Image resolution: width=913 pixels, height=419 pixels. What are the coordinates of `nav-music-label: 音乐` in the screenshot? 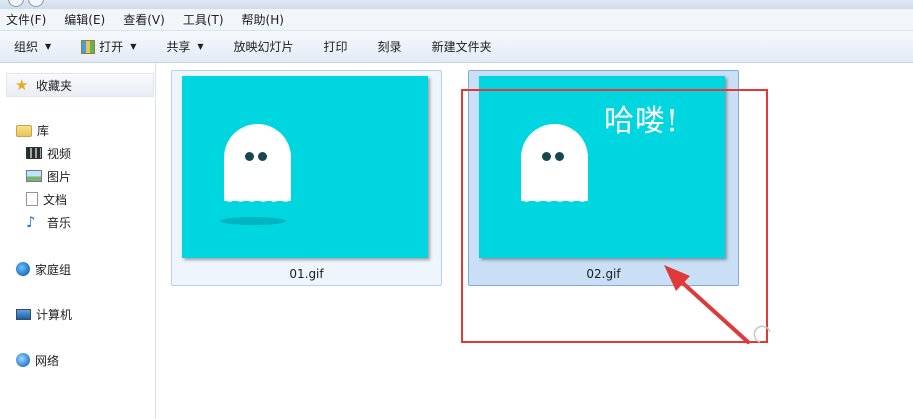 It's located at (59, 222).